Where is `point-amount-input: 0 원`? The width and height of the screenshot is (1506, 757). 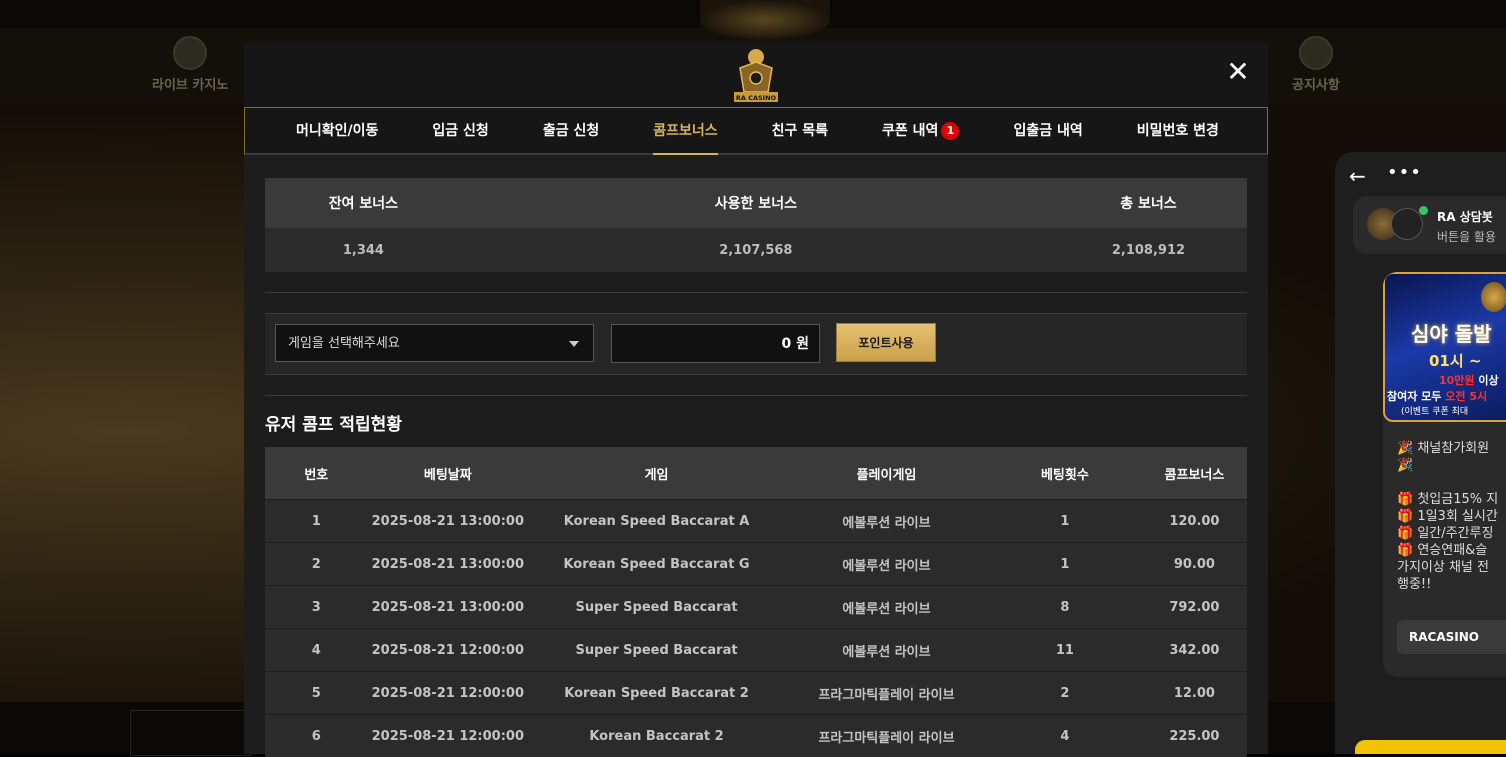
point-amount-input: 0 원 is located at coordinates (715, 343).